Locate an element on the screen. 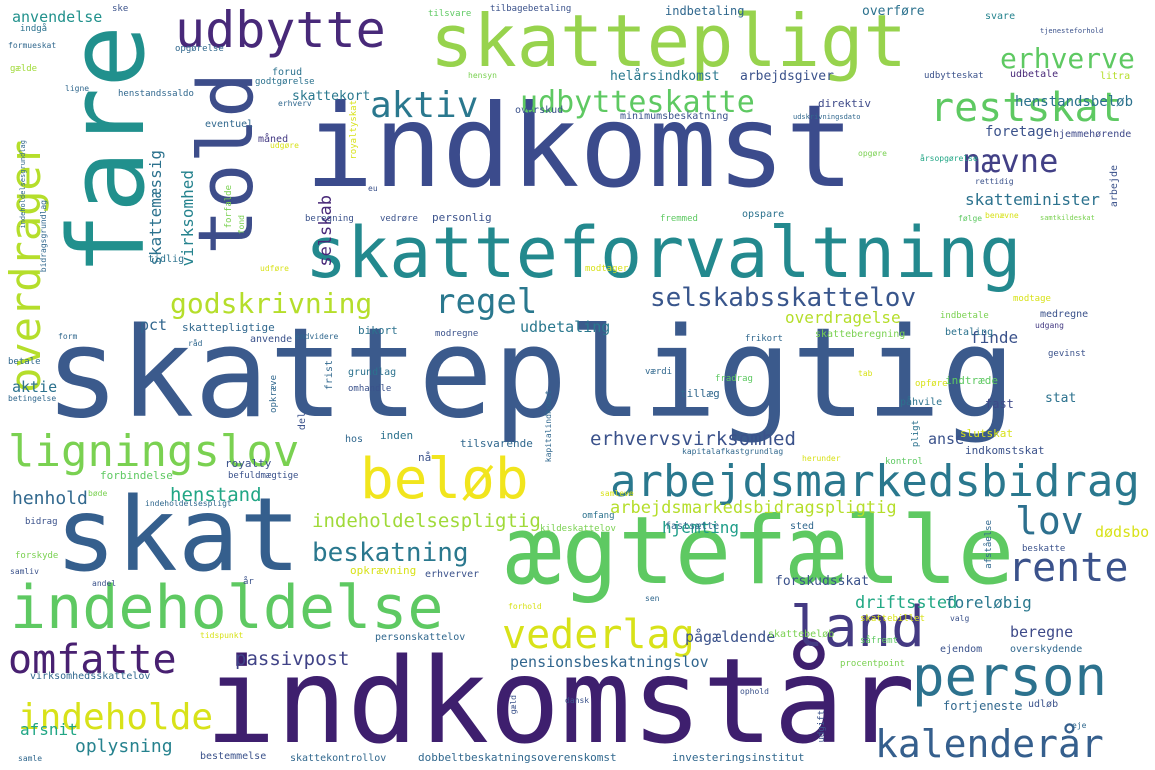 Image resolution: width=1155 pixels, height=770 pixels. word-vederlag: vederlag is located at coordinates (598, 635).